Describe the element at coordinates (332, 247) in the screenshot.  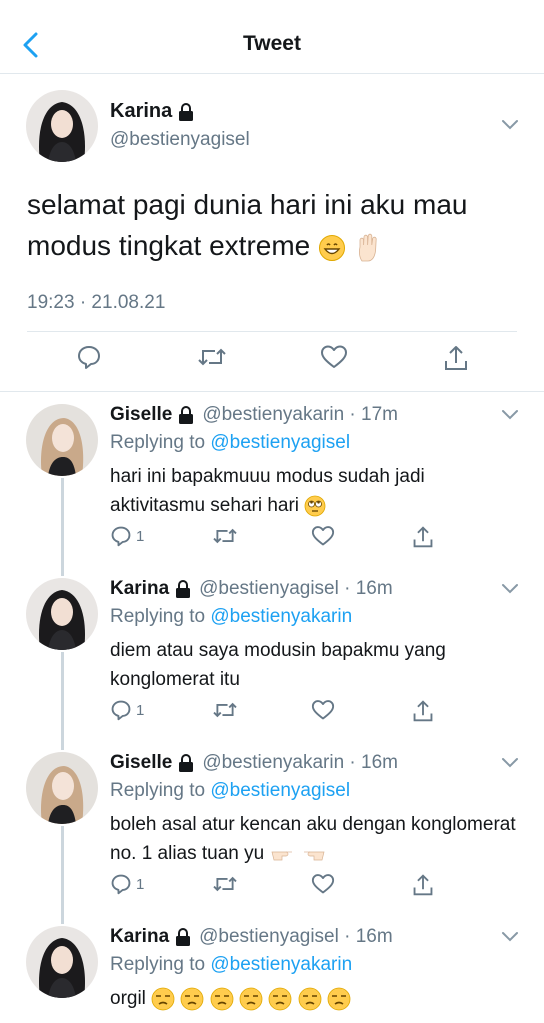
I see `grinning-face-emoji` at that location.